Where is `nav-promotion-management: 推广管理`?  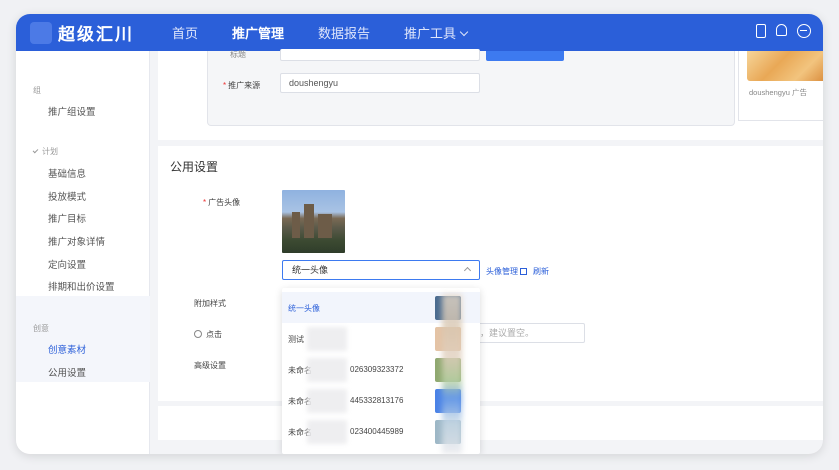
nav-promotion-management: 推广管理 is located at coordinates (258, 32).